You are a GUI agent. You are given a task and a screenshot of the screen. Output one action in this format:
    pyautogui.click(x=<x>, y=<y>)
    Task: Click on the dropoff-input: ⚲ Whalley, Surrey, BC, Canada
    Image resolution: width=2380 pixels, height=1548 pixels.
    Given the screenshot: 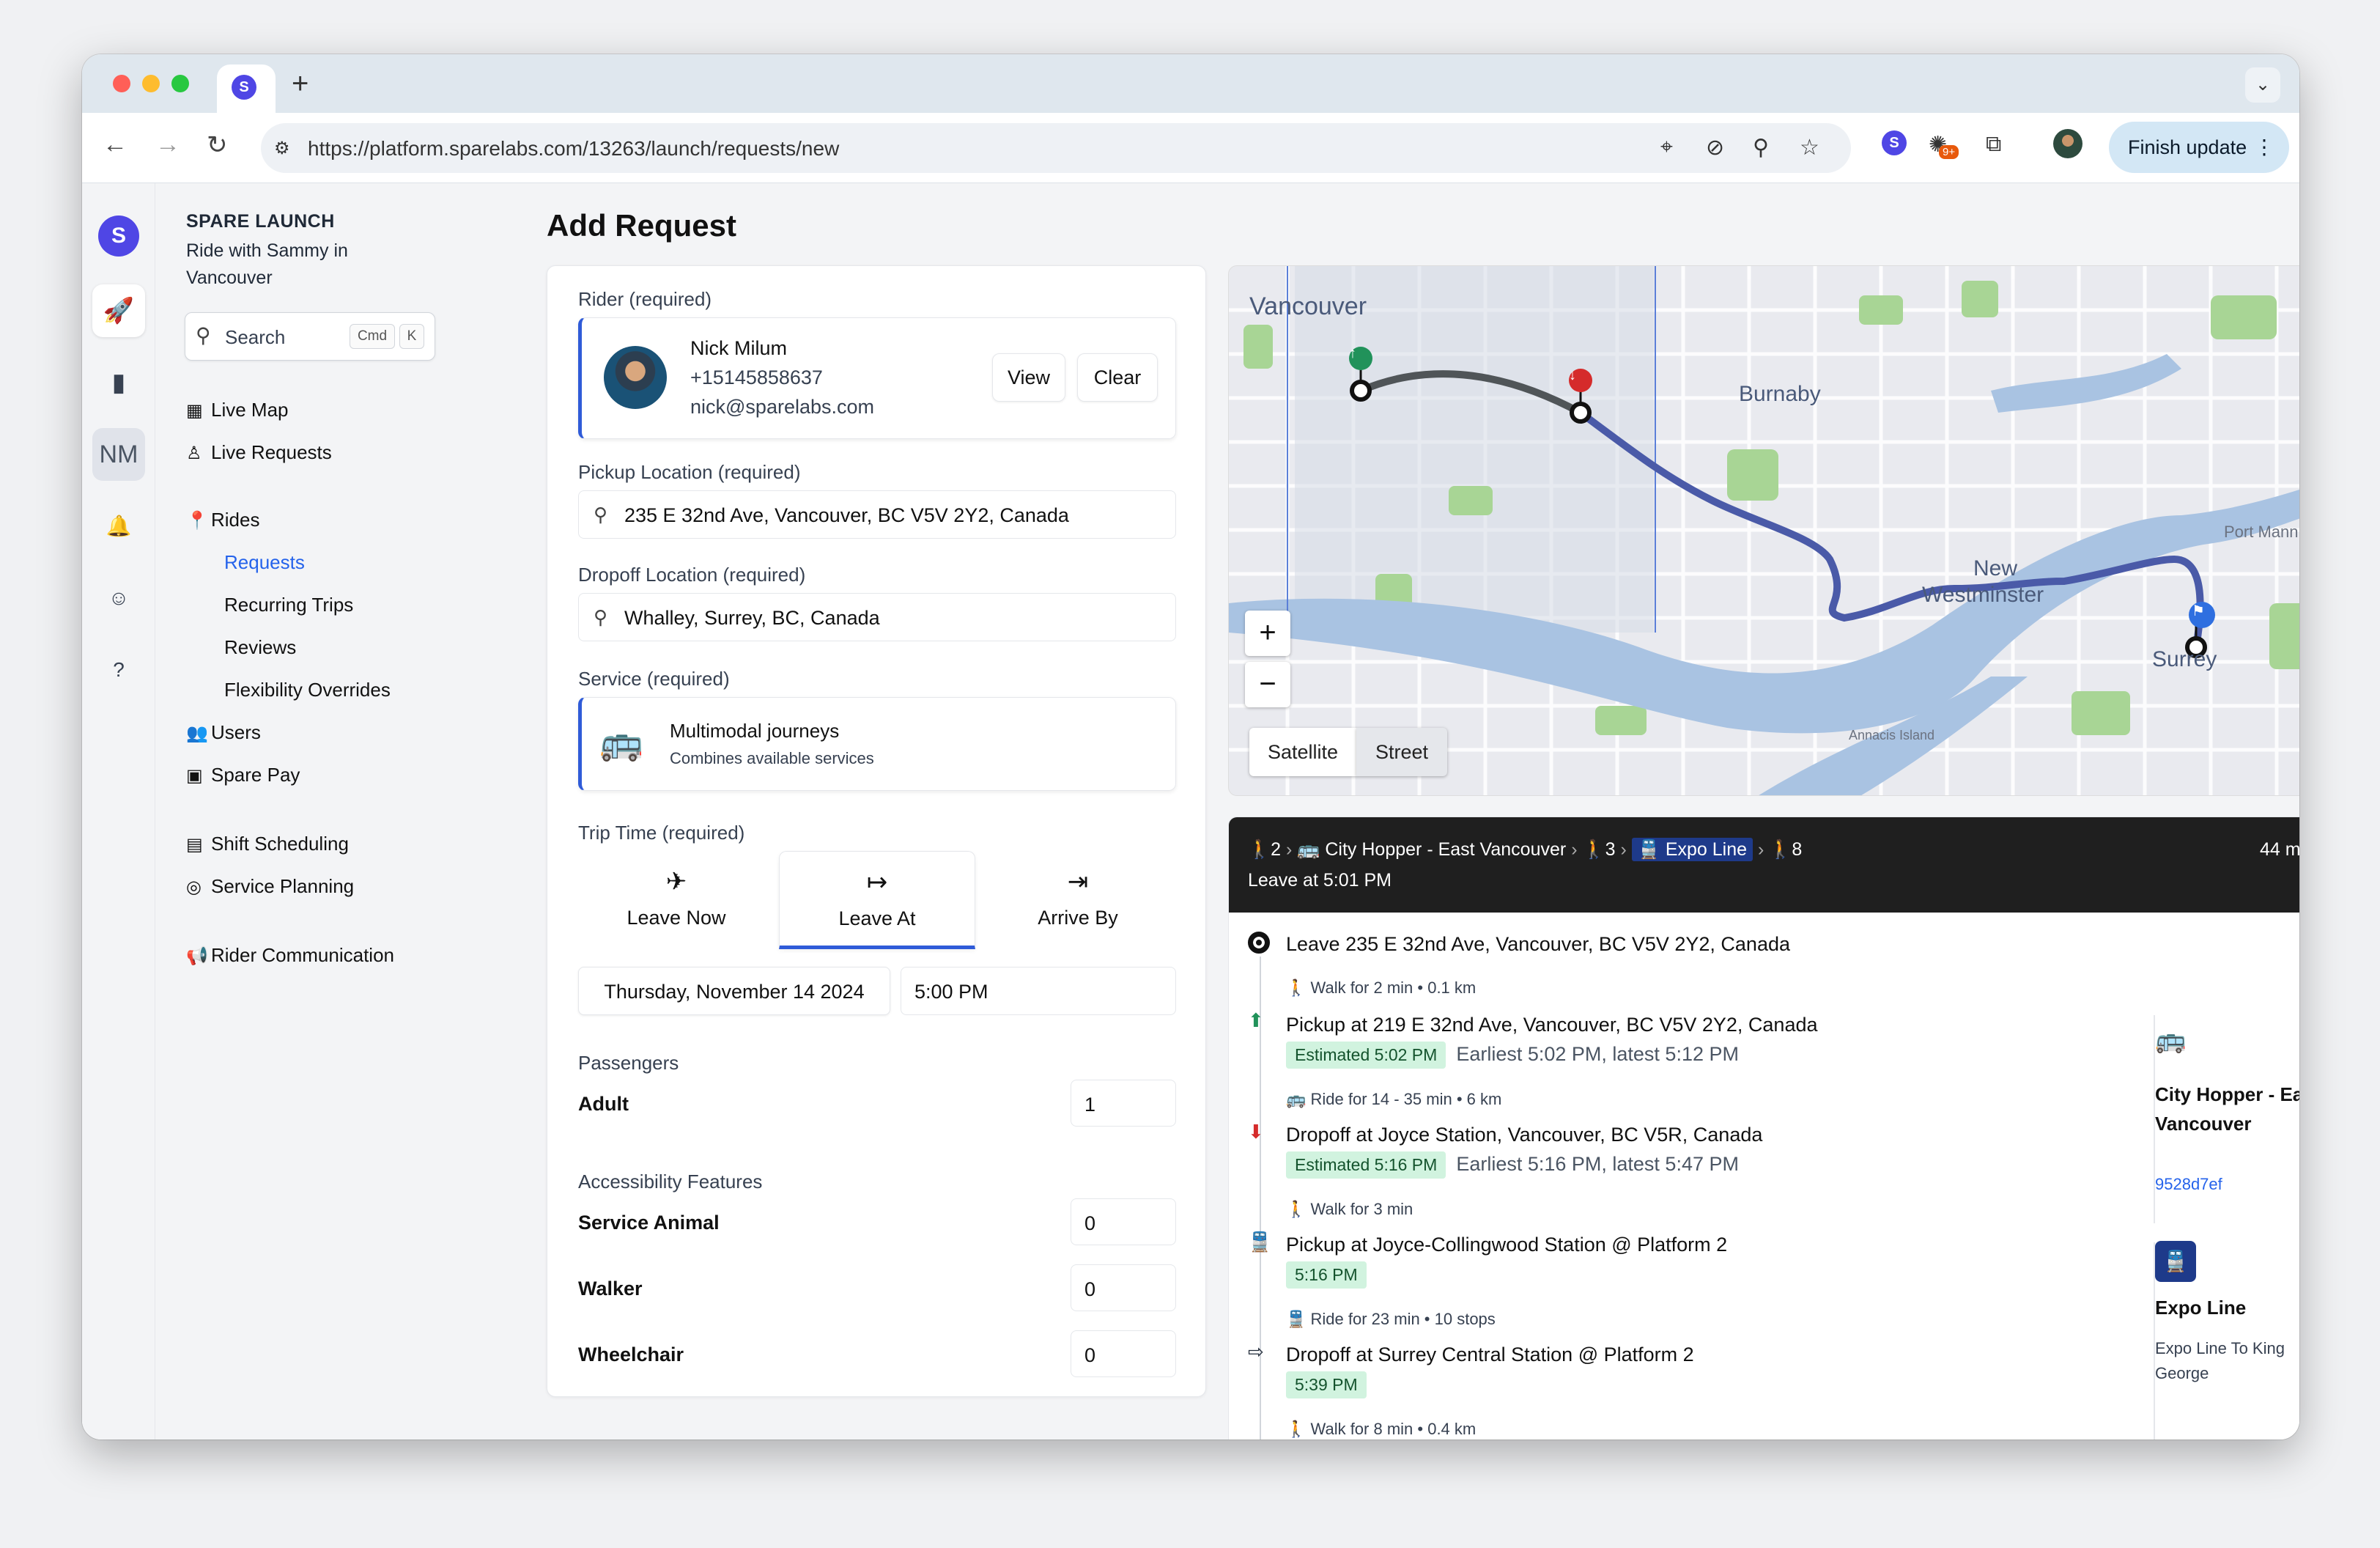 What is the action you would take?
    pyautogui.click(x=877, y=617)
    